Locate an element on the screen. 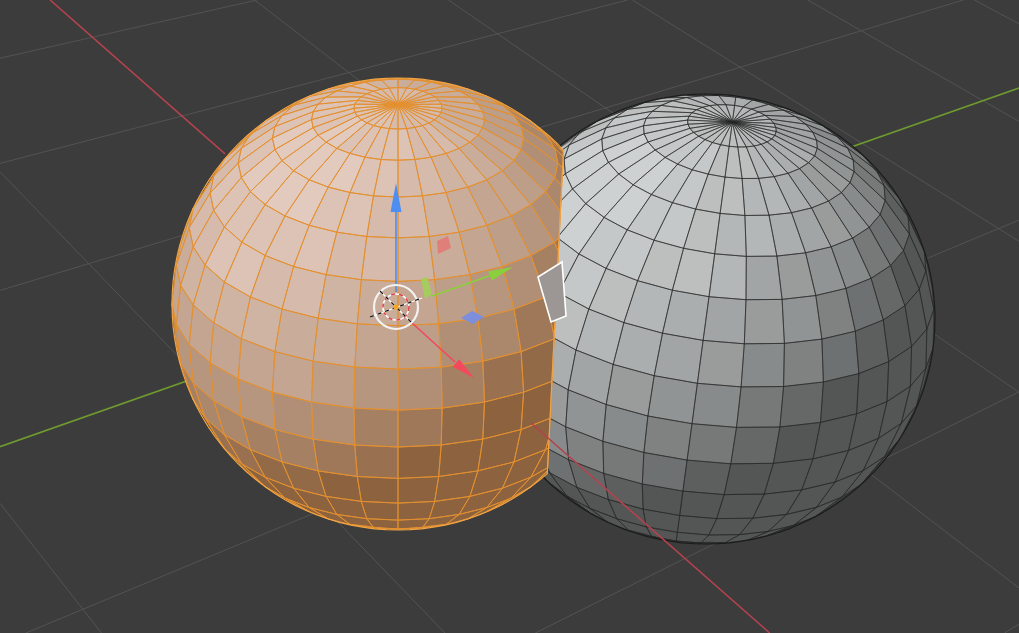  origin-dot-icon is located at coordinates (396, 307).